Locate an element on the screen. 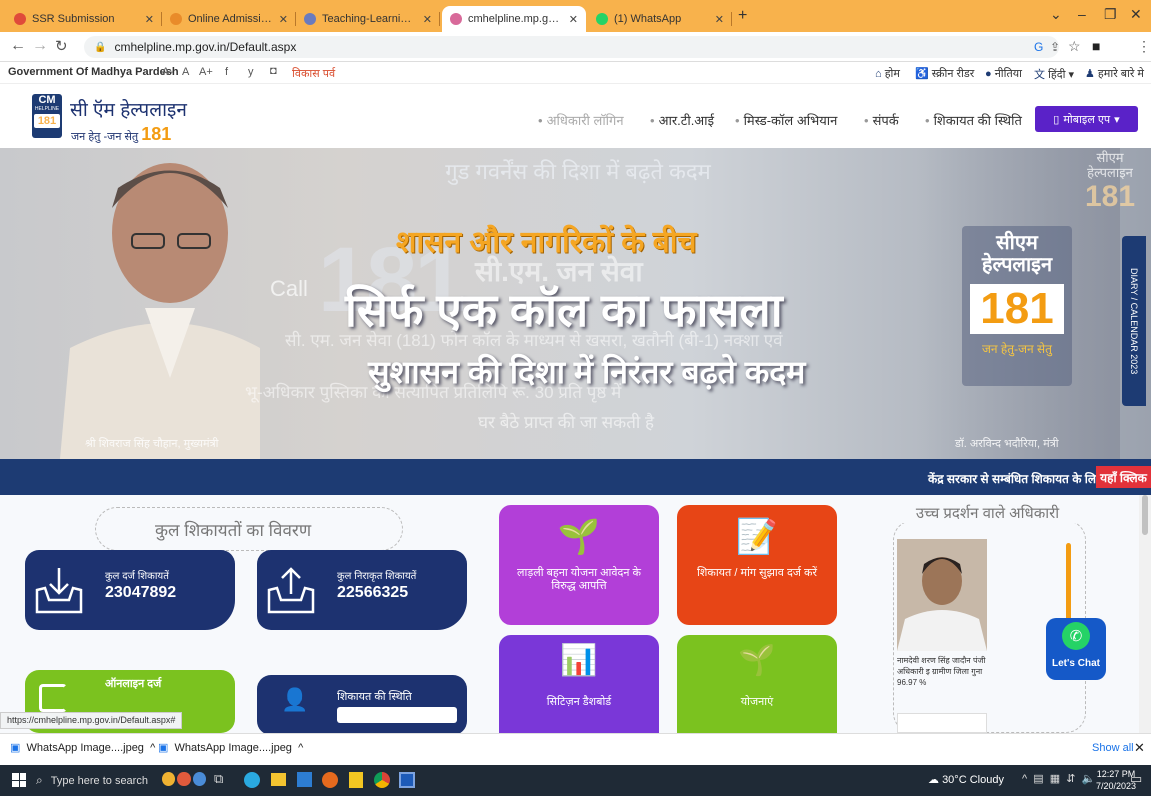 The image size is (1151, 796). new-tab-plus-icon: + is located at coordinates (742, 16).